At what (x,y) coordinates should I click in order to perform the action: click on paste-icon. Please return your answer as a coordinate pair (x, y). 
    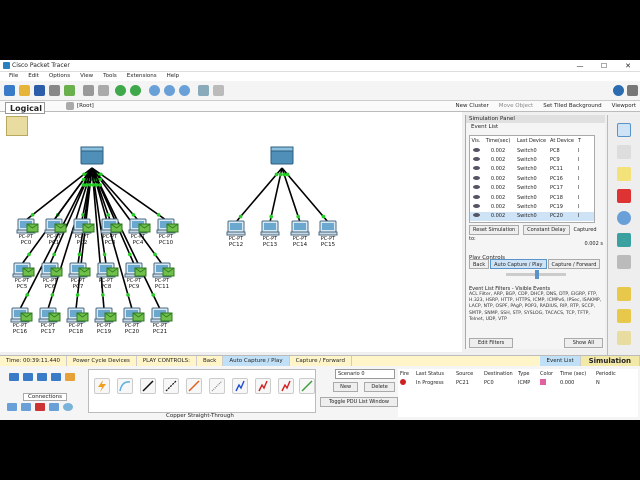
    Looking at the image, I should click on (103, 90).